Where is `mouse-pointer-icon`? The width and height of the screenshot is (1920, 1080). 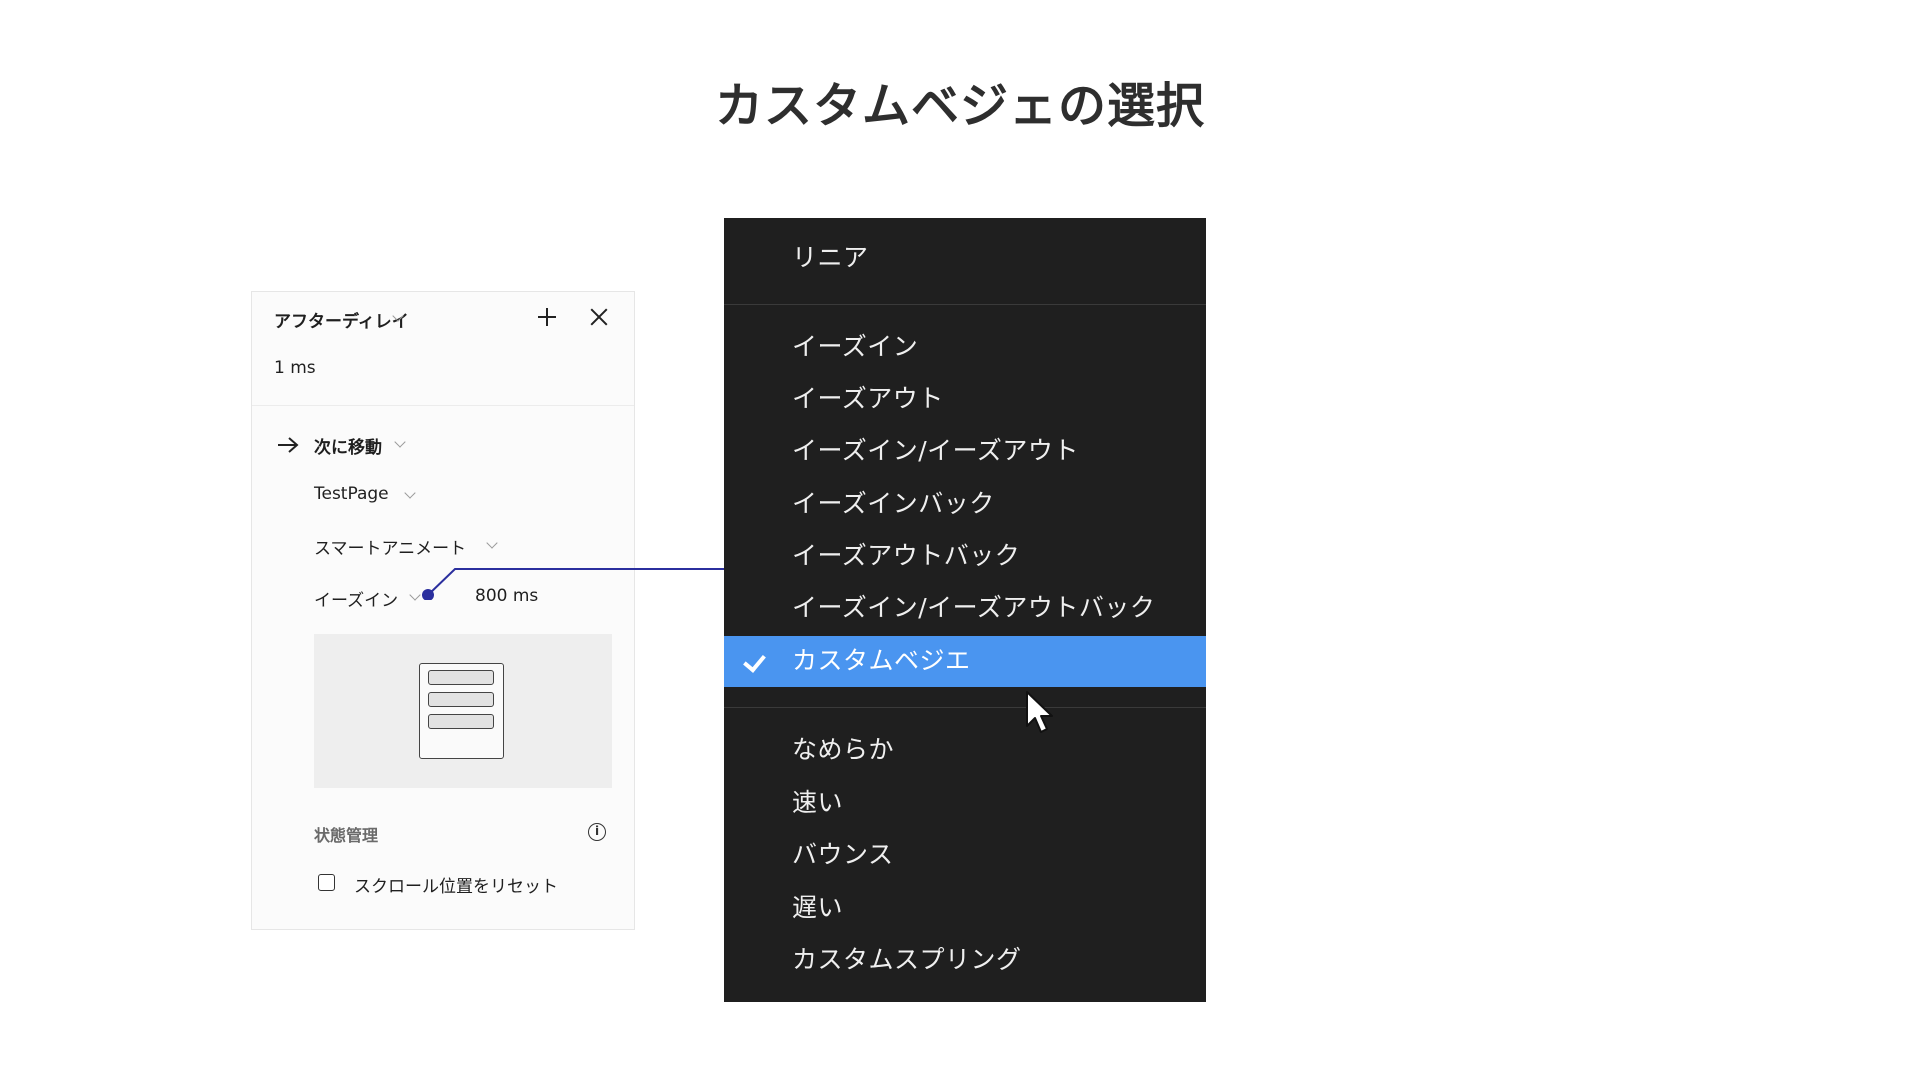 mouse-pointer-icon is located at coordinates (1039, 712).